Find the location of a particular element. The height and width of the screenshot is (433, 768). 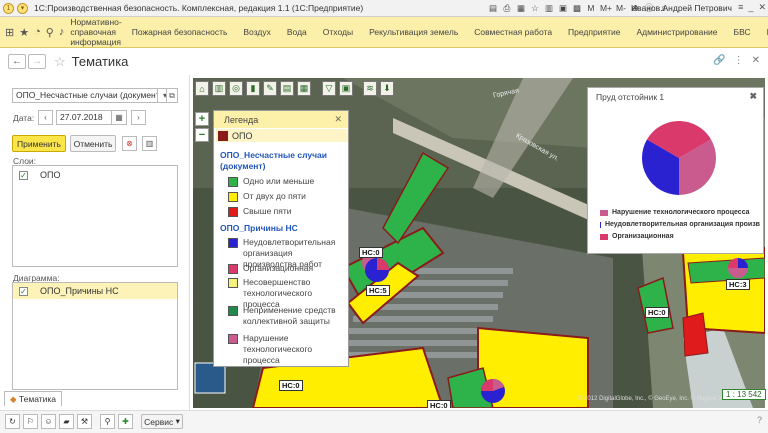

service-button: Сервис ▾ is located at coordinates (162, 421).